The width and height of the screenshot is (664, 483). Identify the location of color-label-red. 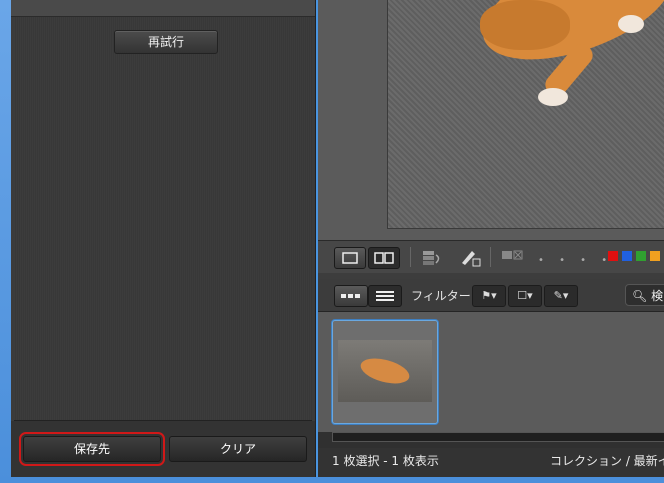
(613, 256).